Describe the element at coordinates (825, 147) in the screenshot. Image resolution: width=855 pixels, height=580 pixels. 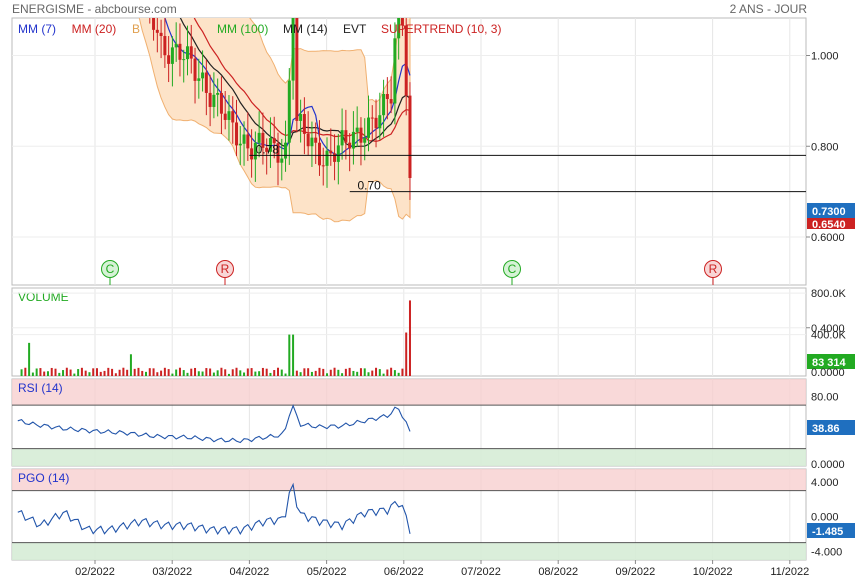
I see `price-tick-label: 0.800` at that location.